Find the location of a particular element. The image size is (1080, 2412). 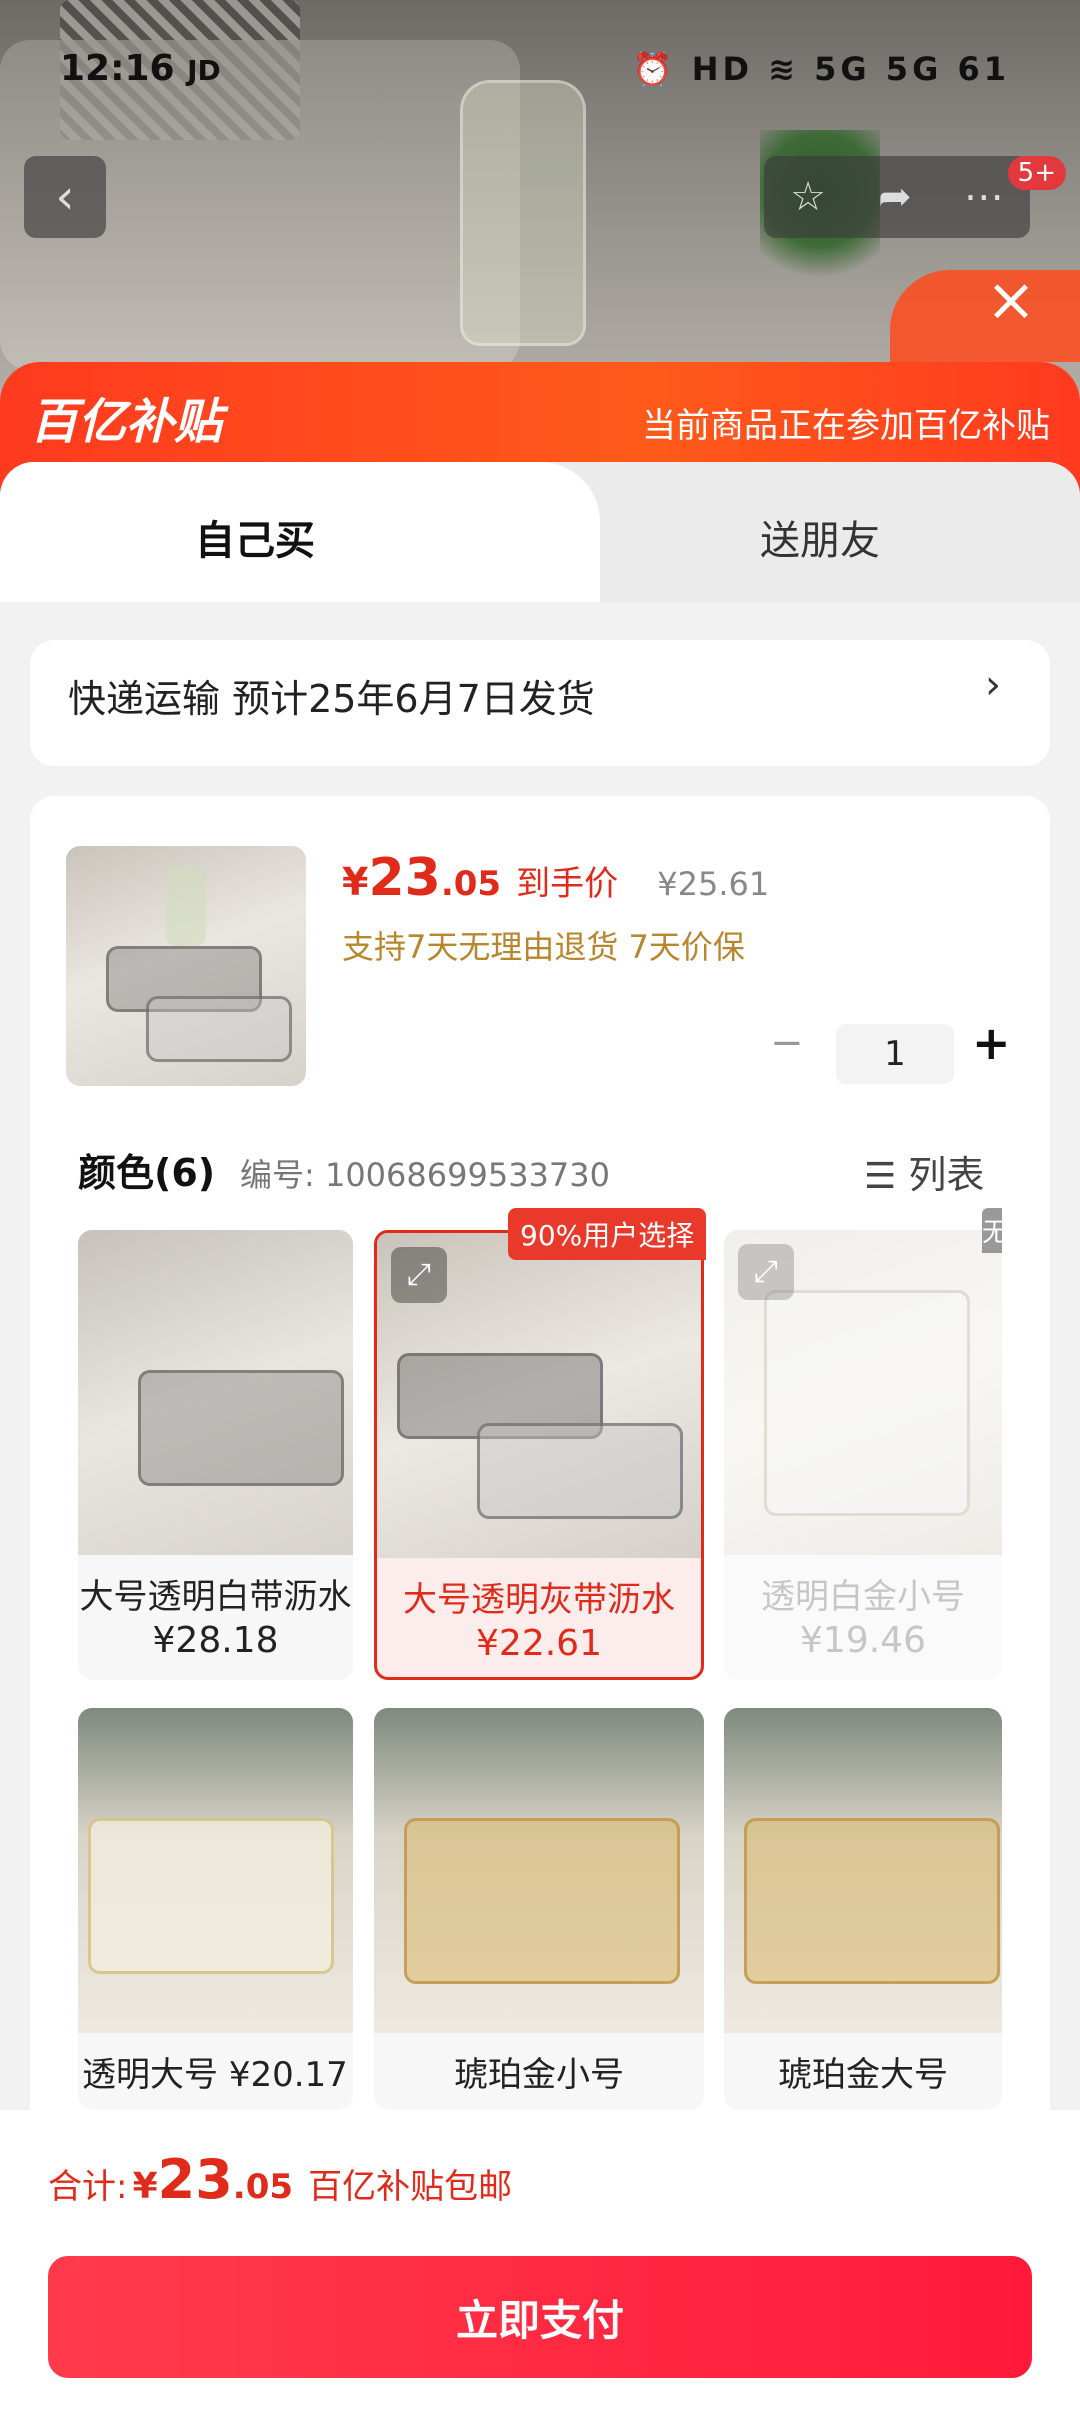

tab-label: 自己买 is located at coordinates (255, 541).